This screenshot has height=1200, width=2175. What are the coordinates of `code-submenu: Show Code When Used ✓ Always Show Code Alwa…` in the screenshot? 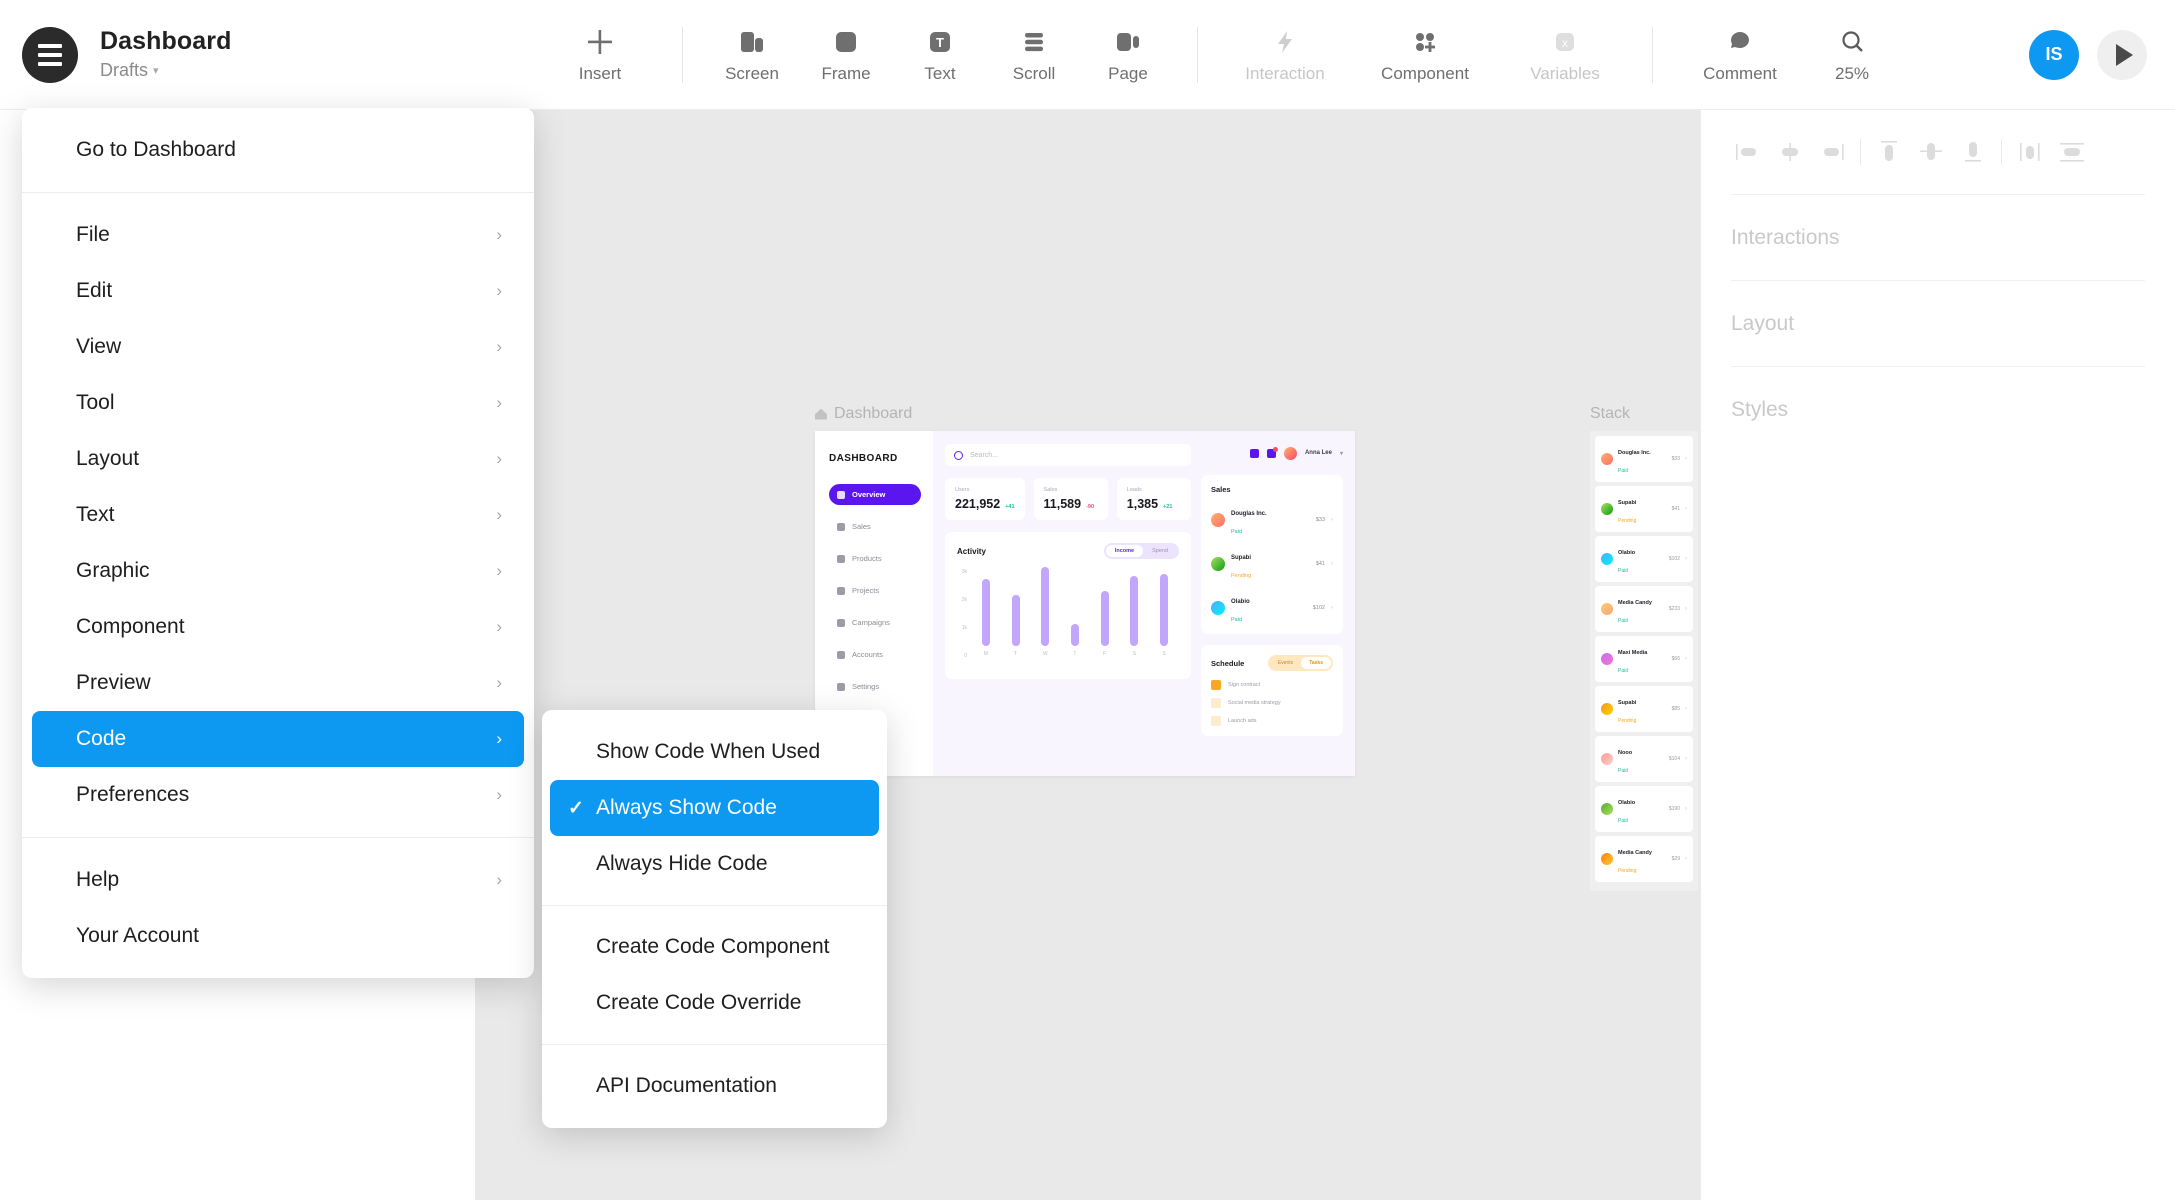 It's located at (714, 919).